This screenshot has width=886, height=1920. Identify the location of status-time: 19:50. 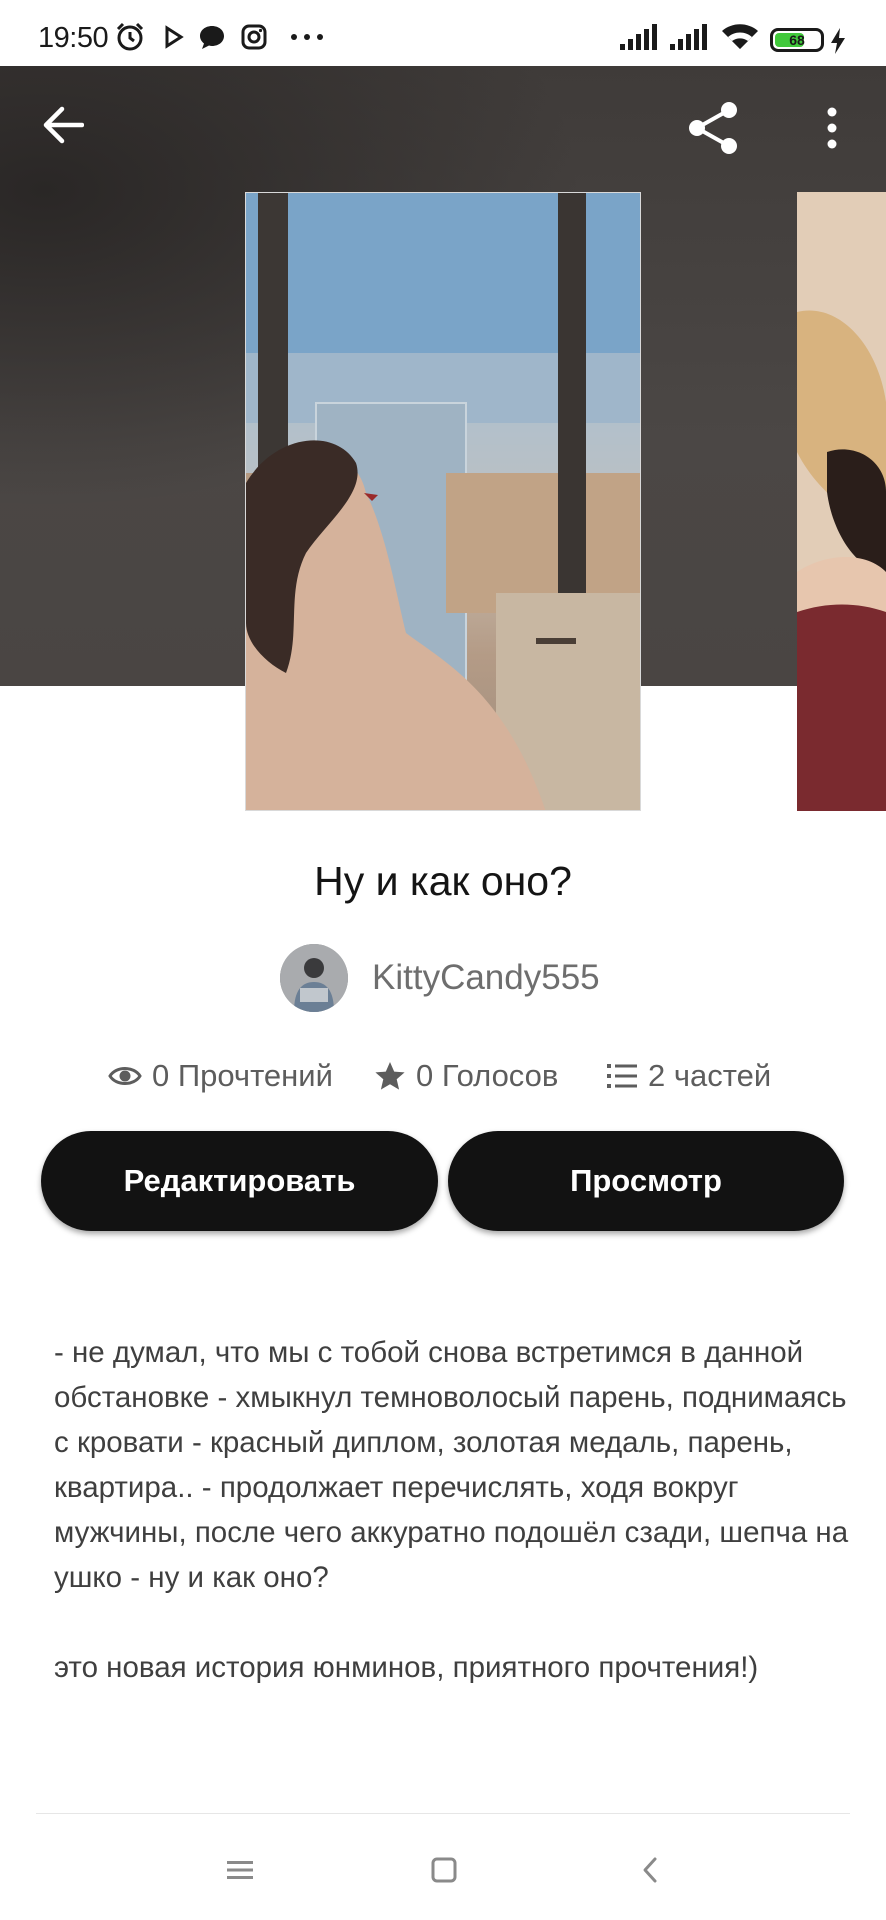
(73, 38).